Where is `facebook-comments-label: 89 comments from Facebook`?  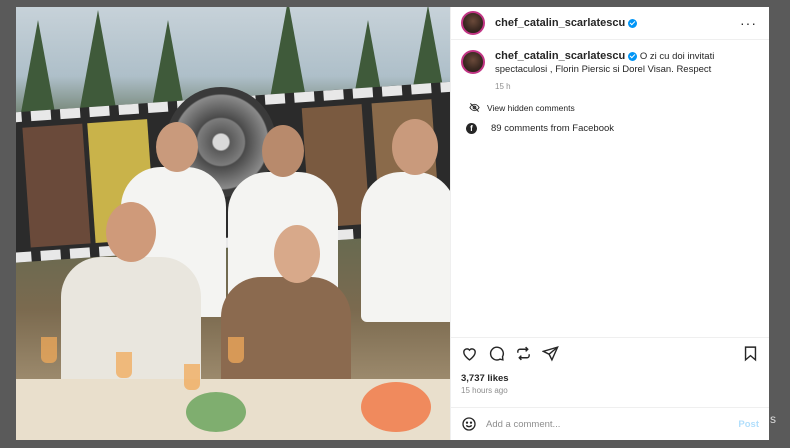
facebook-comments-label: 89 comments from Facebook is located at coordinates (553, 128).